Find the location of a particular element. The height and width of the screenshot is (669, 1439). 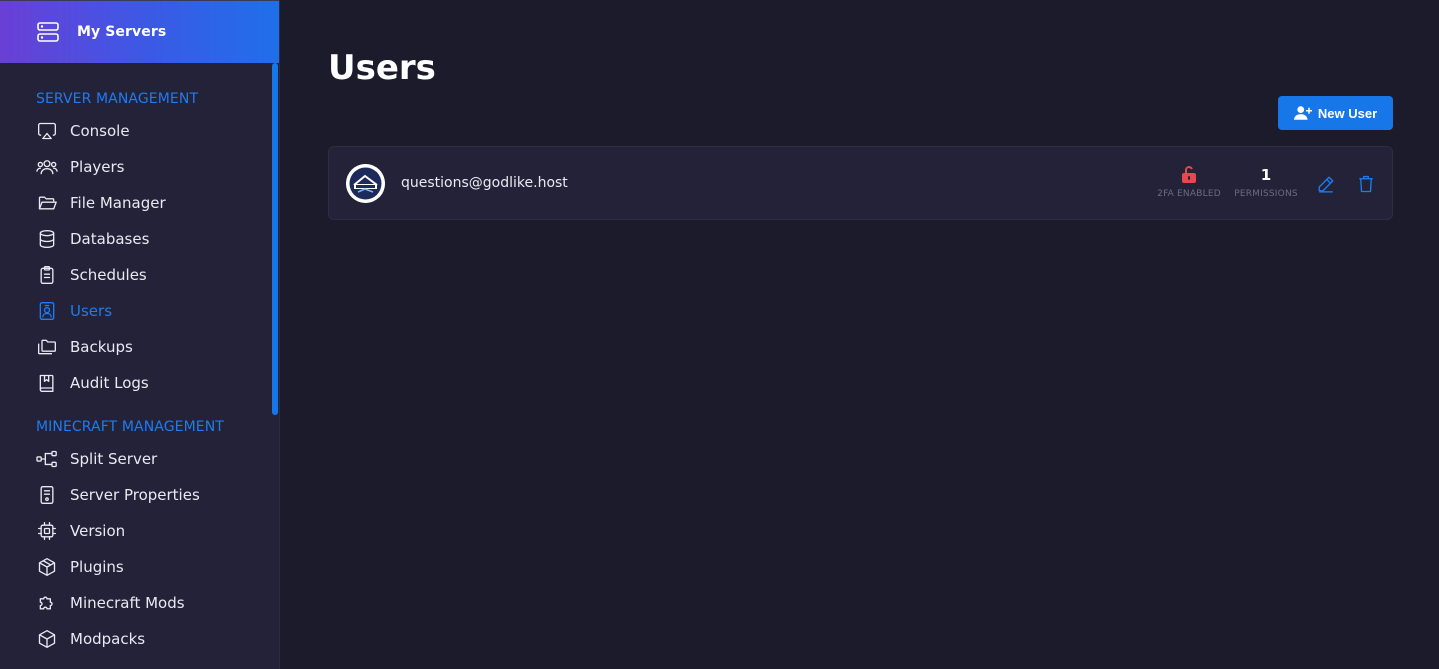

twofa-status: 2FA ENABLED is located at coordinates (1189, 182).